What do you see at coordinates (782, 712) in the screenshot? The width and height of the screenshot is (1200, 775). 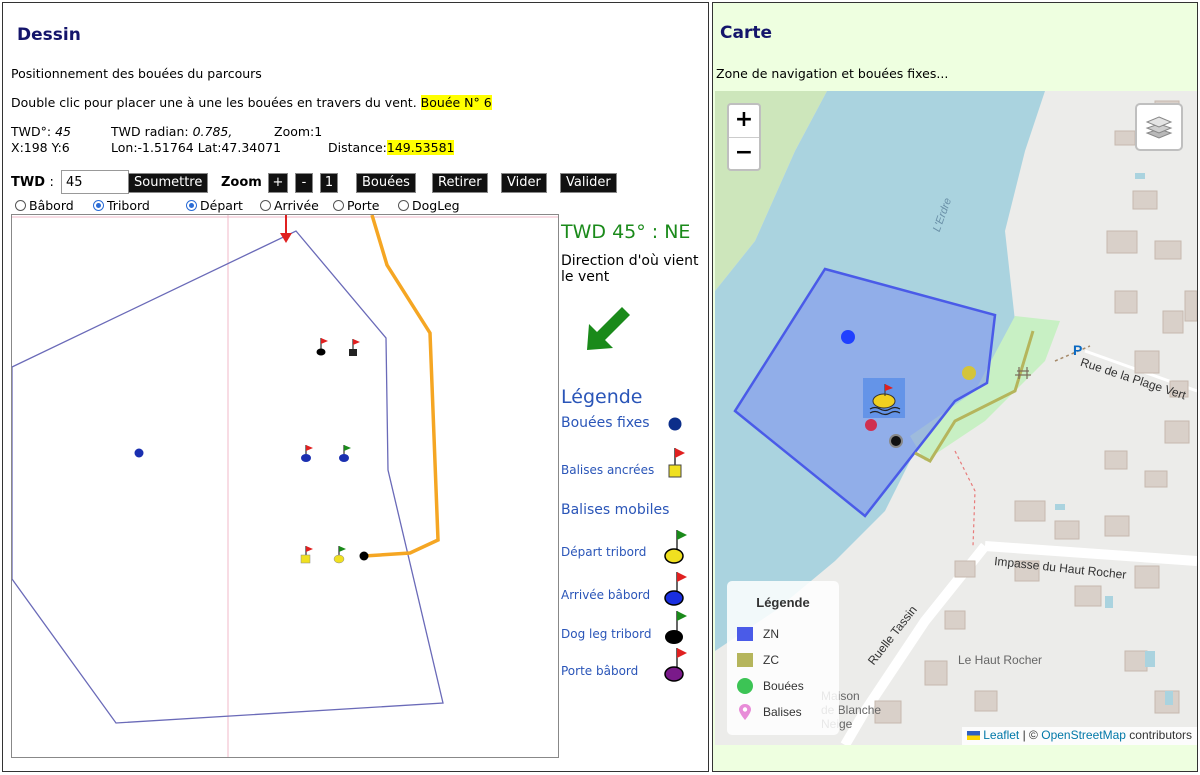 I see `legend-label: Balises` at bounding box center [782, 712].